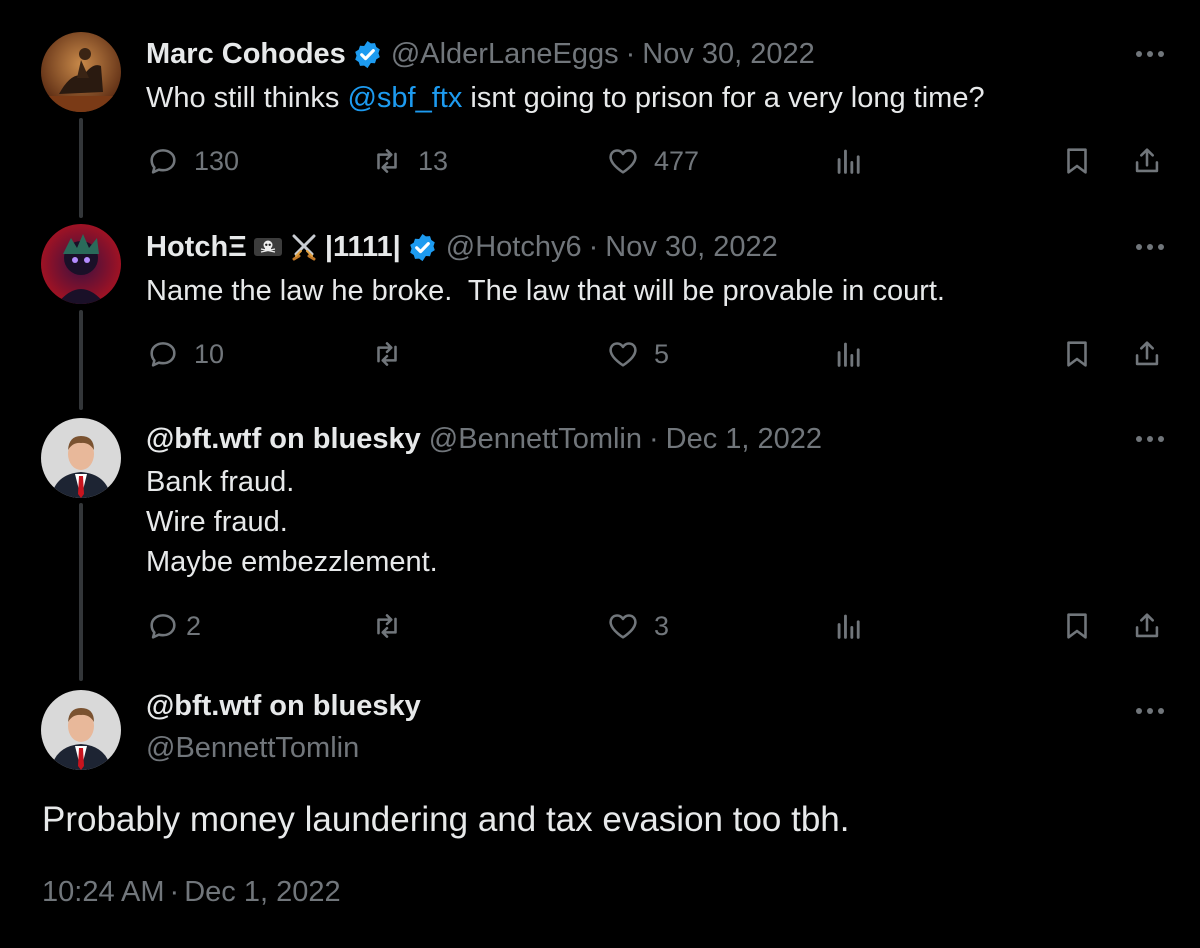  Describe the element at coordinates (246, 54) in the screenshot. I see `display-name: Marc Cohodes` at that location.